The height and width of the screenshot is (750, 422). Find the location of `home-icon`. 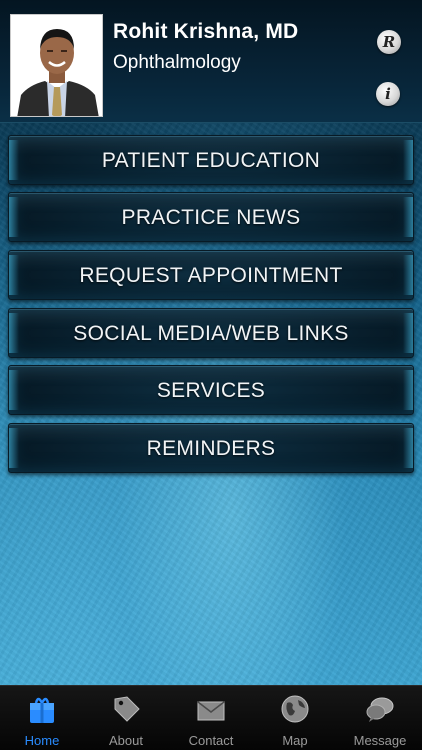

home-icon is located at coordinates (42, 710).